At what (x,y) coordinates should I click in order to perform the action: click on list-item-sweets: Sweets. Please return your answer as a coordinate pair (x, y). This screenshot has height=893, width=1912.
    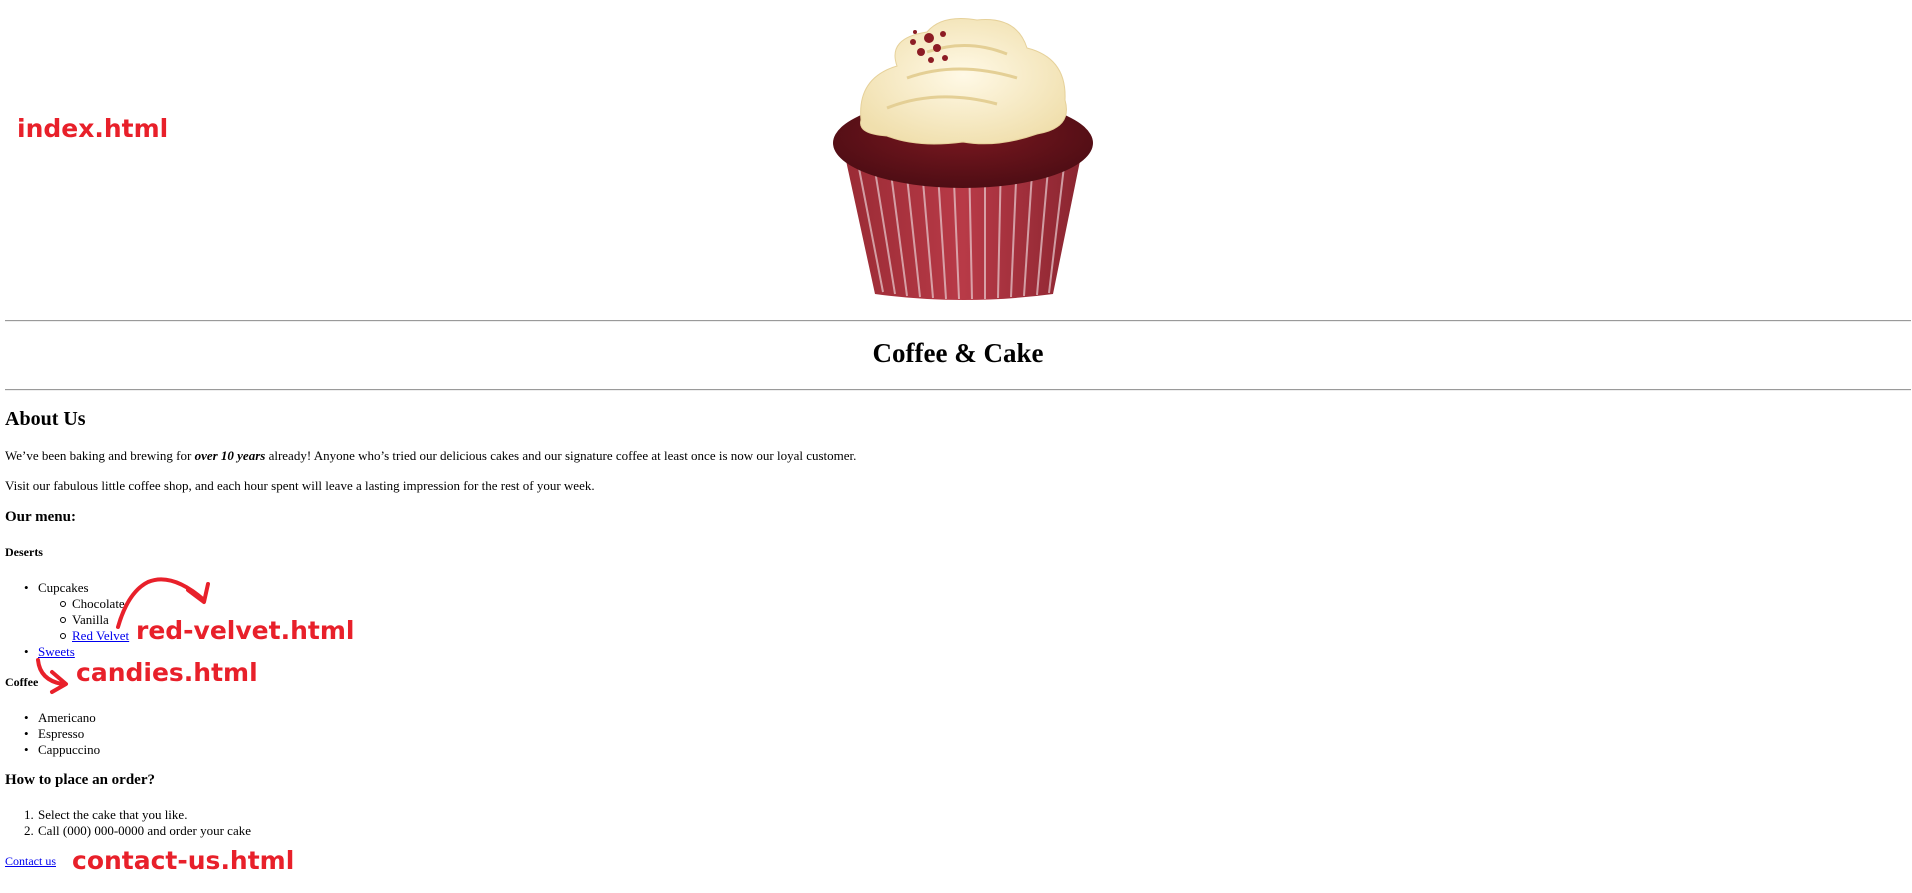
    Looking at the image, I should click on (49, 652).